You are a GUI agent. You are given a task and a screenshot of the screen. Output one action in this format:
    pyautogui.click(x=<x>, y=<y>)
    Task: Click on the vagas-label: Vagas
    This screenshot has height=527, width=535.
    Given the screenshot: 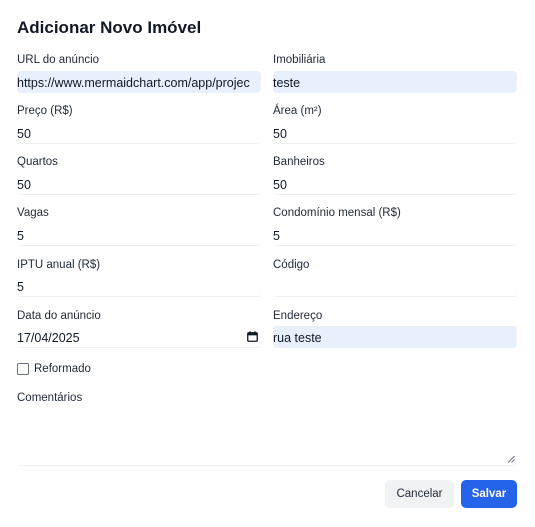 What is the action you would take?
    pyautogui.click(x=33, y=213)
    